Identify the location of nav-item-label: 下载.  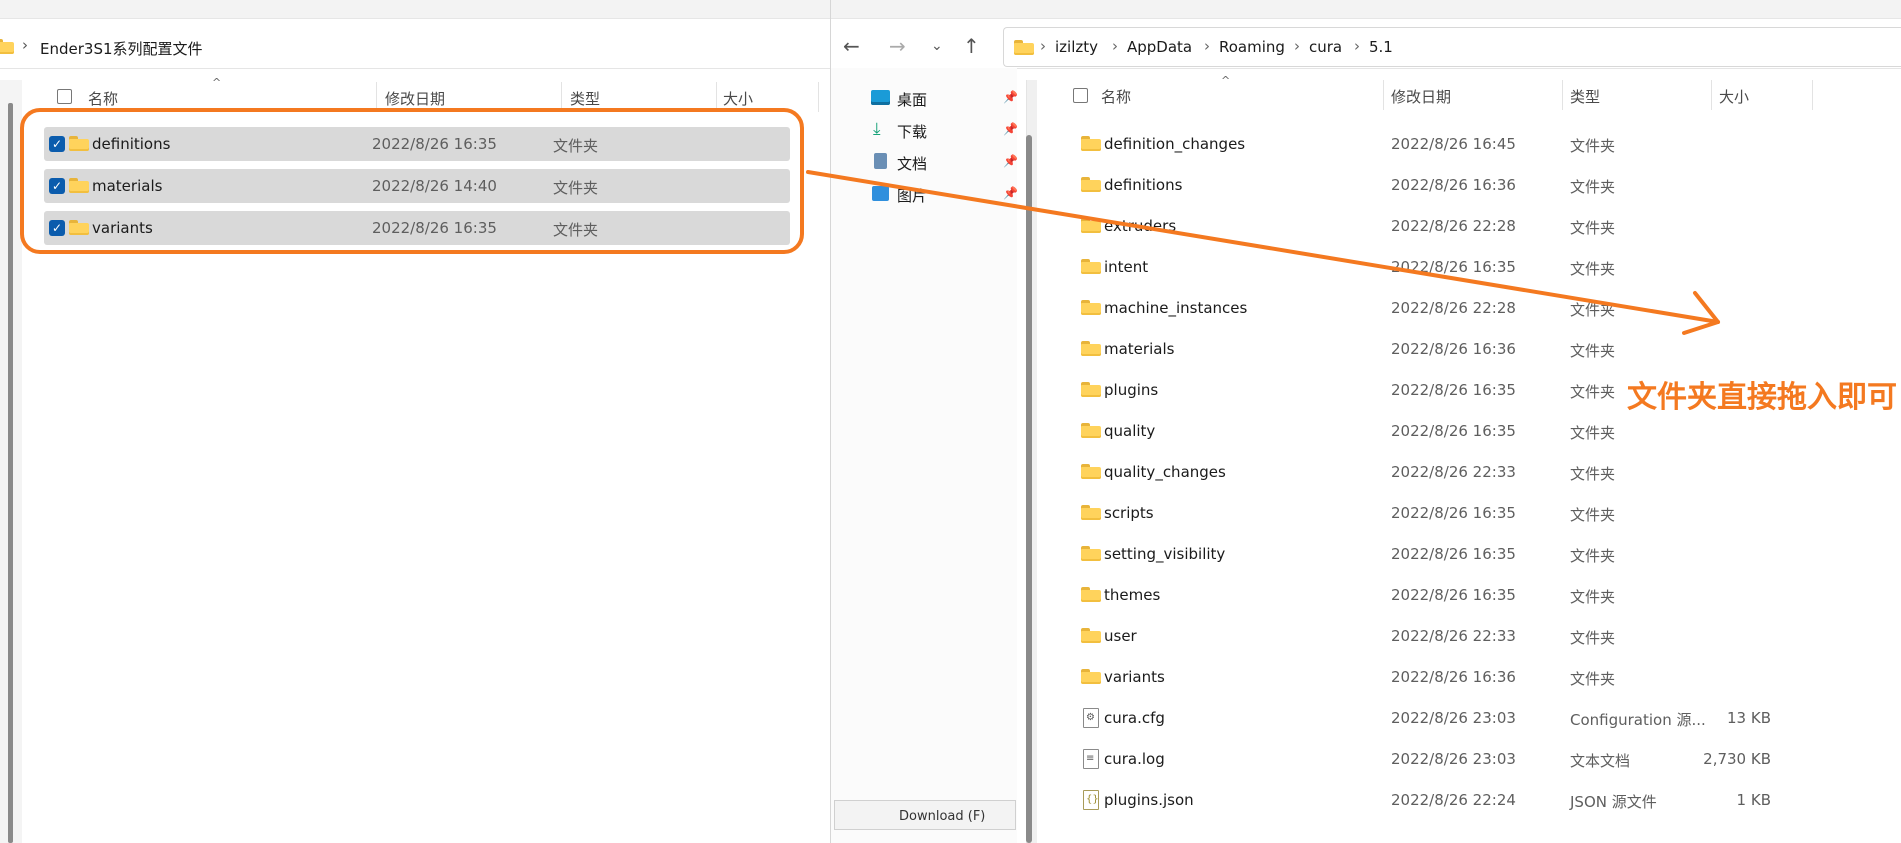
(912, 132).